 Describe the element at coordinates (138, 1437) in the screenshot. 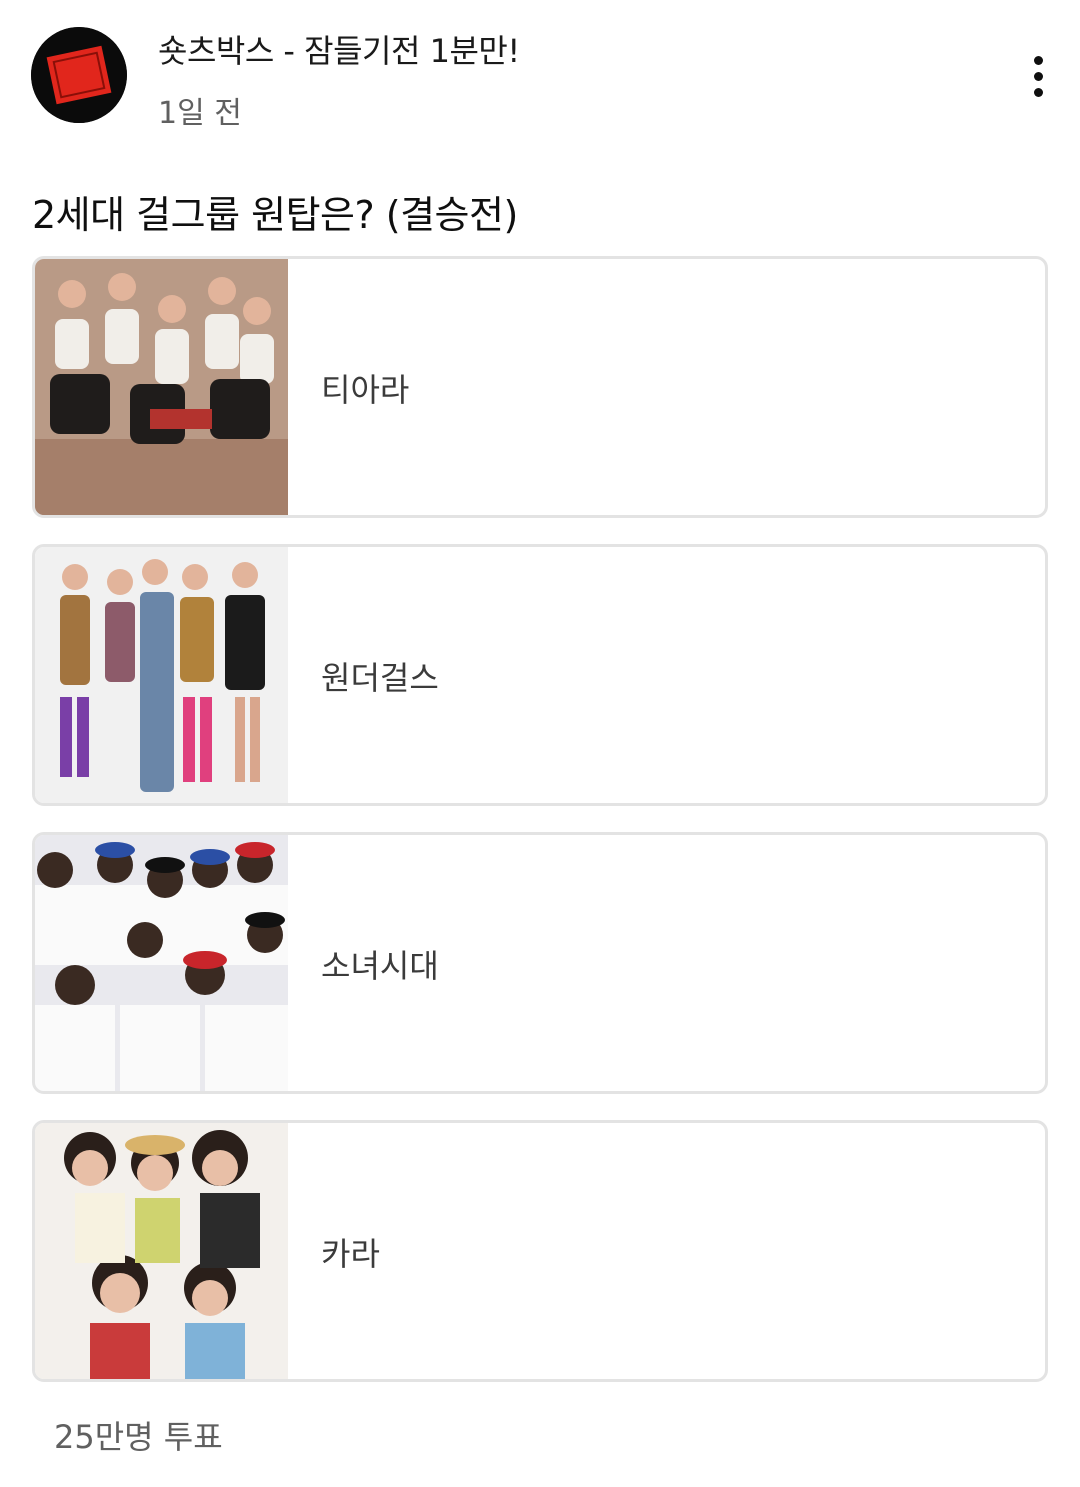

I see `vote-count: 25만명 투표` at that location.